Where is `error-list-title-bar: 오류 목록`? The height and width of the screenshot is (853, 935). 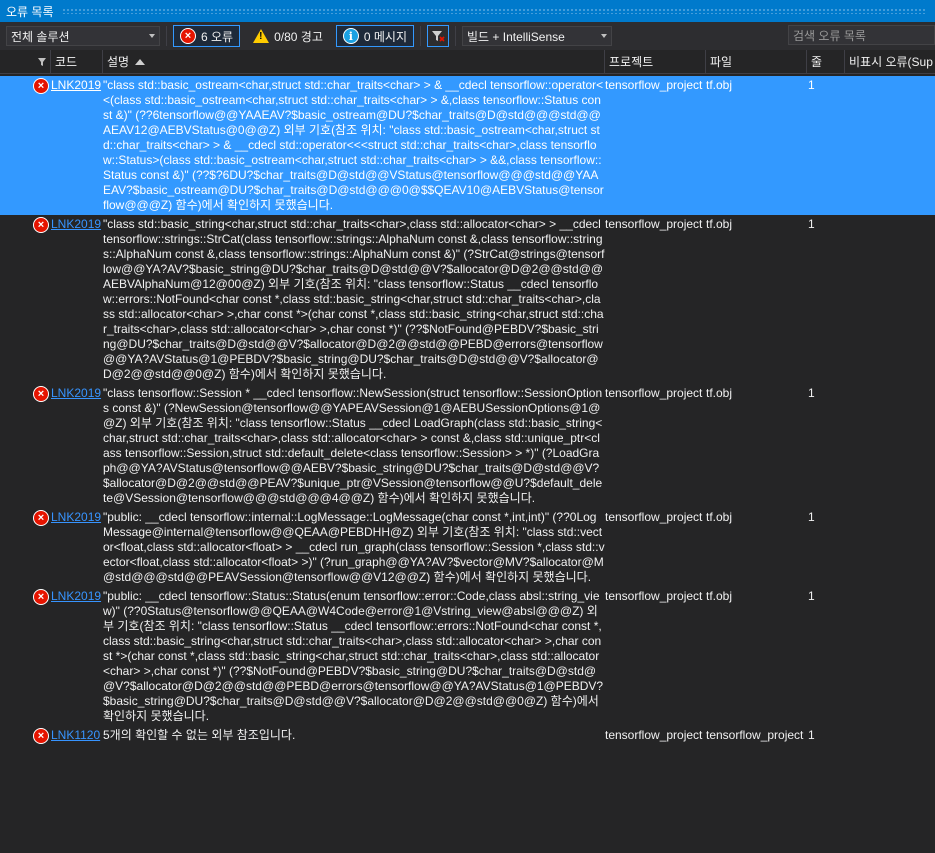
error-list-title-bar: 오류 목록 is located at coordinates (467, 11).